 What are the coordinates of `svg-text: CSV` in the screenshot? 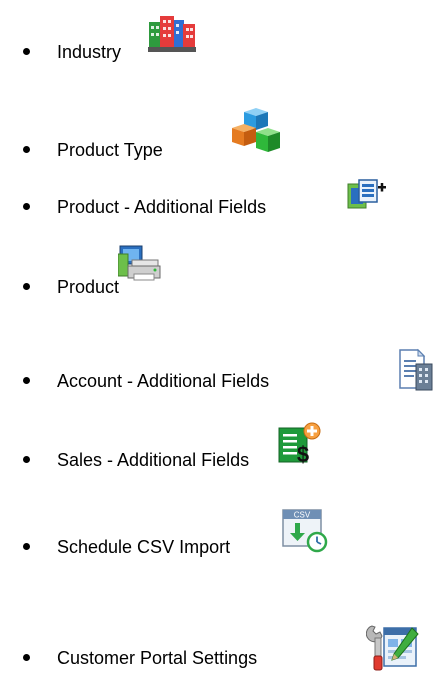 It's located at (302, 515).